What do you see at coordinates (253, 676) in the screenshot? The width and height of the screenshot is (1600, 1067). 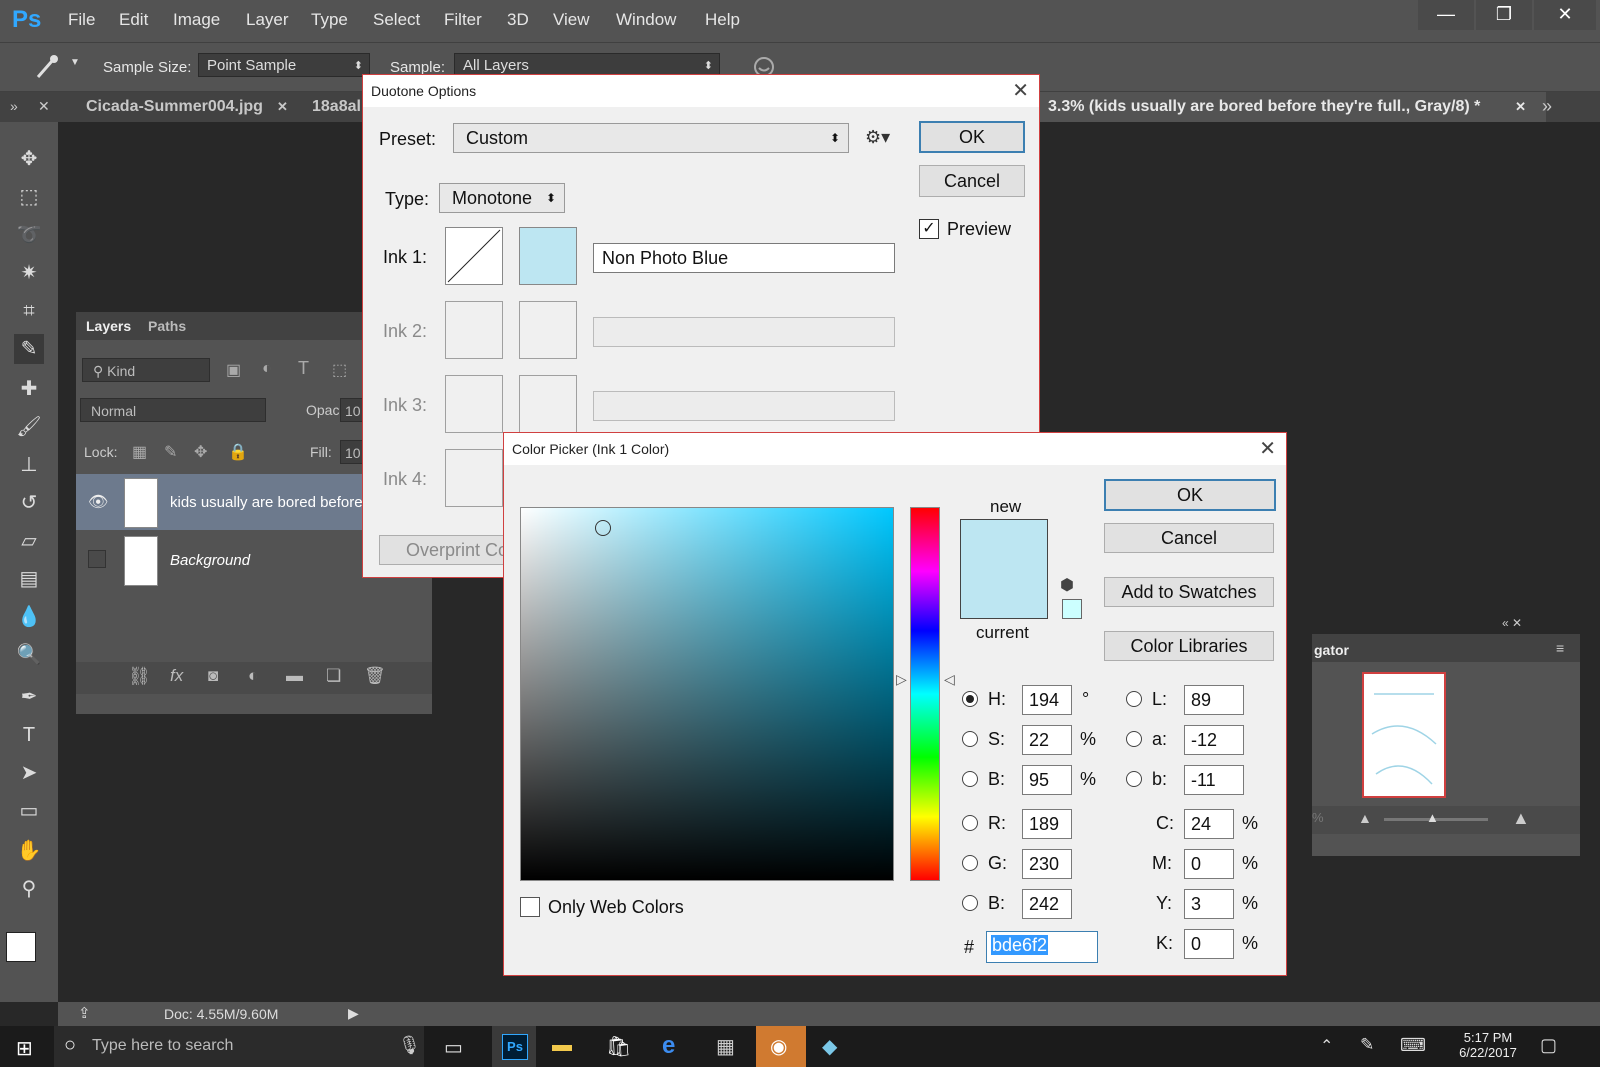 I see `adjustment-layer-icon: ◐` at bounding box center [253, 676].